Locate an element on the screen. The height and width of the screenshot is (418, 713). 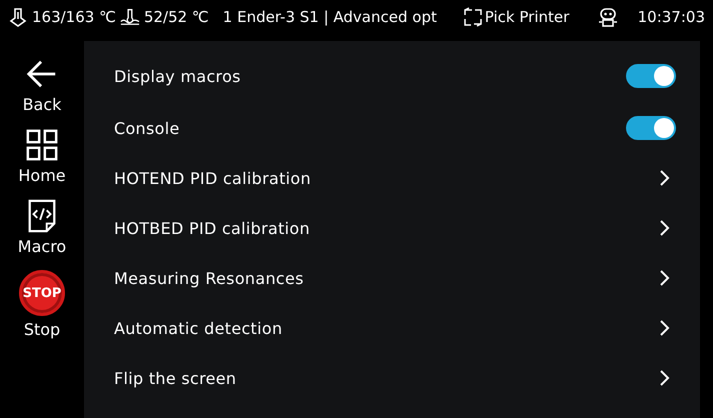
robot-icon is located at coordinates (608, 17).